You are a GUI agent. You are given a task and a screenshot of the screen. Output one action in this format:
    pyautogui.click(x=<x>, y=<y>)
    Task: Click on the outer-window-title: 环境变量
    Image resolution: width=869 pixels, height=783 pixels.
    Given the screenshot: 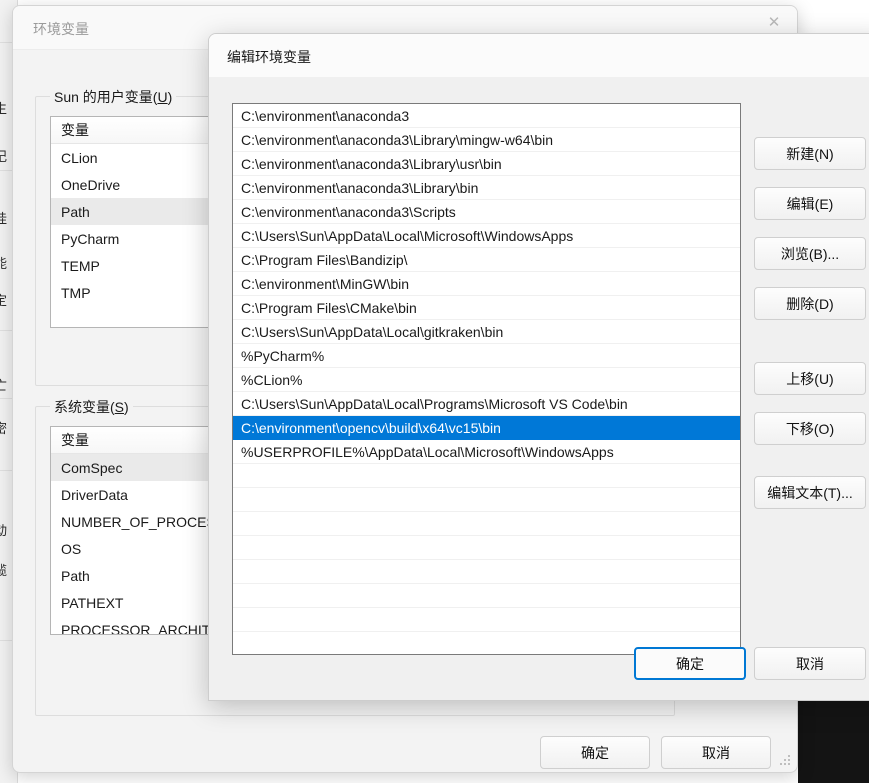 What is the action you would take?
    pyautogui.click(x=61, y=29)
    